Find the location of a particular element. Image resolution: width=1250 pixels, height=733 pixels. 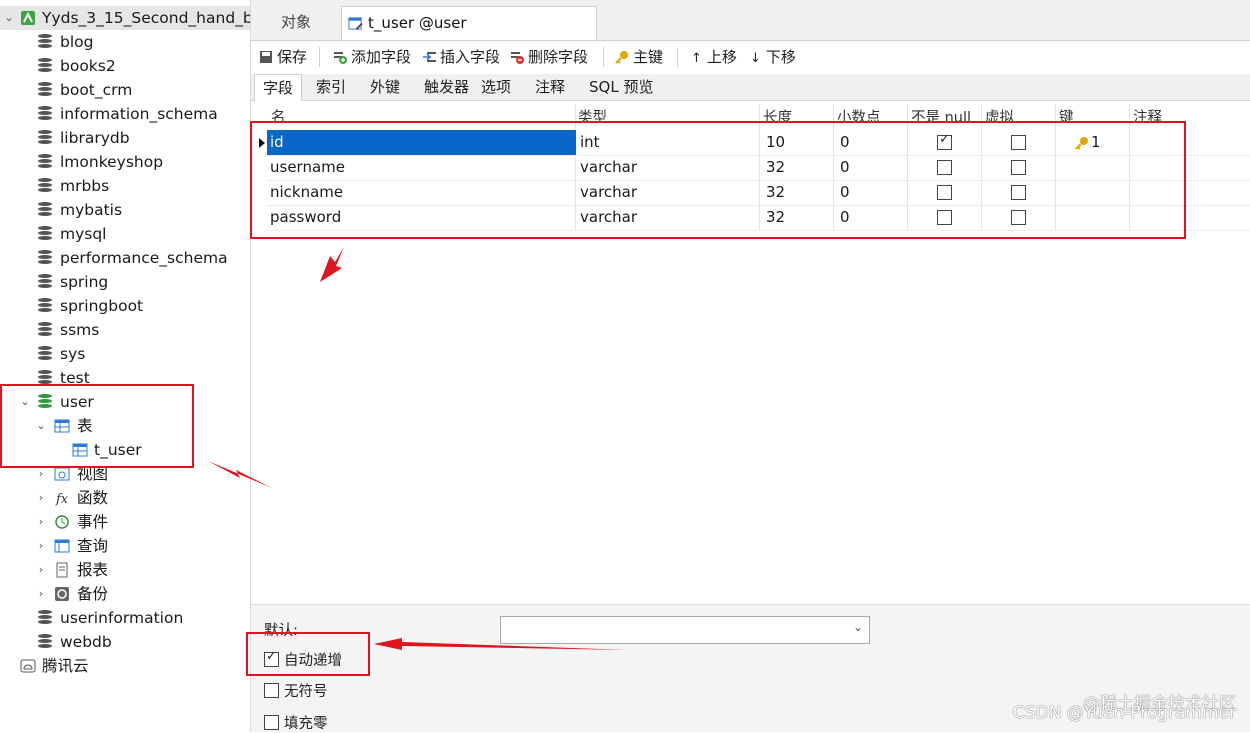

save-icon is located at coordinates (266, 57).